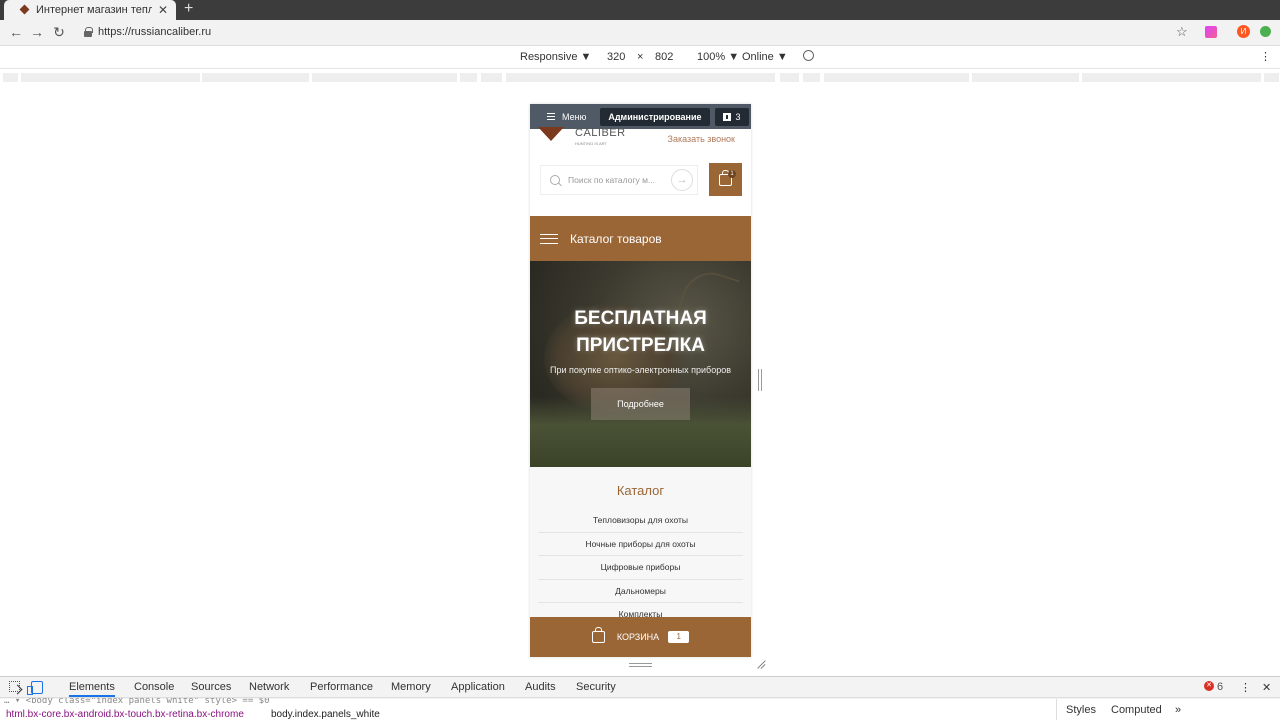 Image resolution: width=1280 pixels, height=720 pixels. I want to click on rotate-icon, so click(808, 55).